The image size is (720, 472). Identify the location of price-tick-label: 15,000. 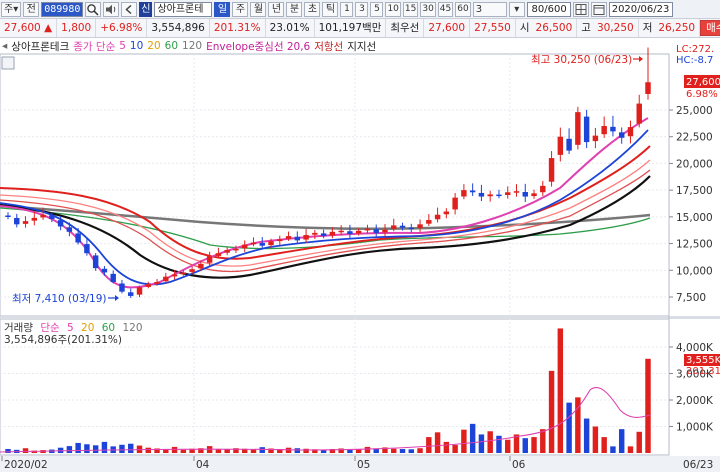
(694, 218).